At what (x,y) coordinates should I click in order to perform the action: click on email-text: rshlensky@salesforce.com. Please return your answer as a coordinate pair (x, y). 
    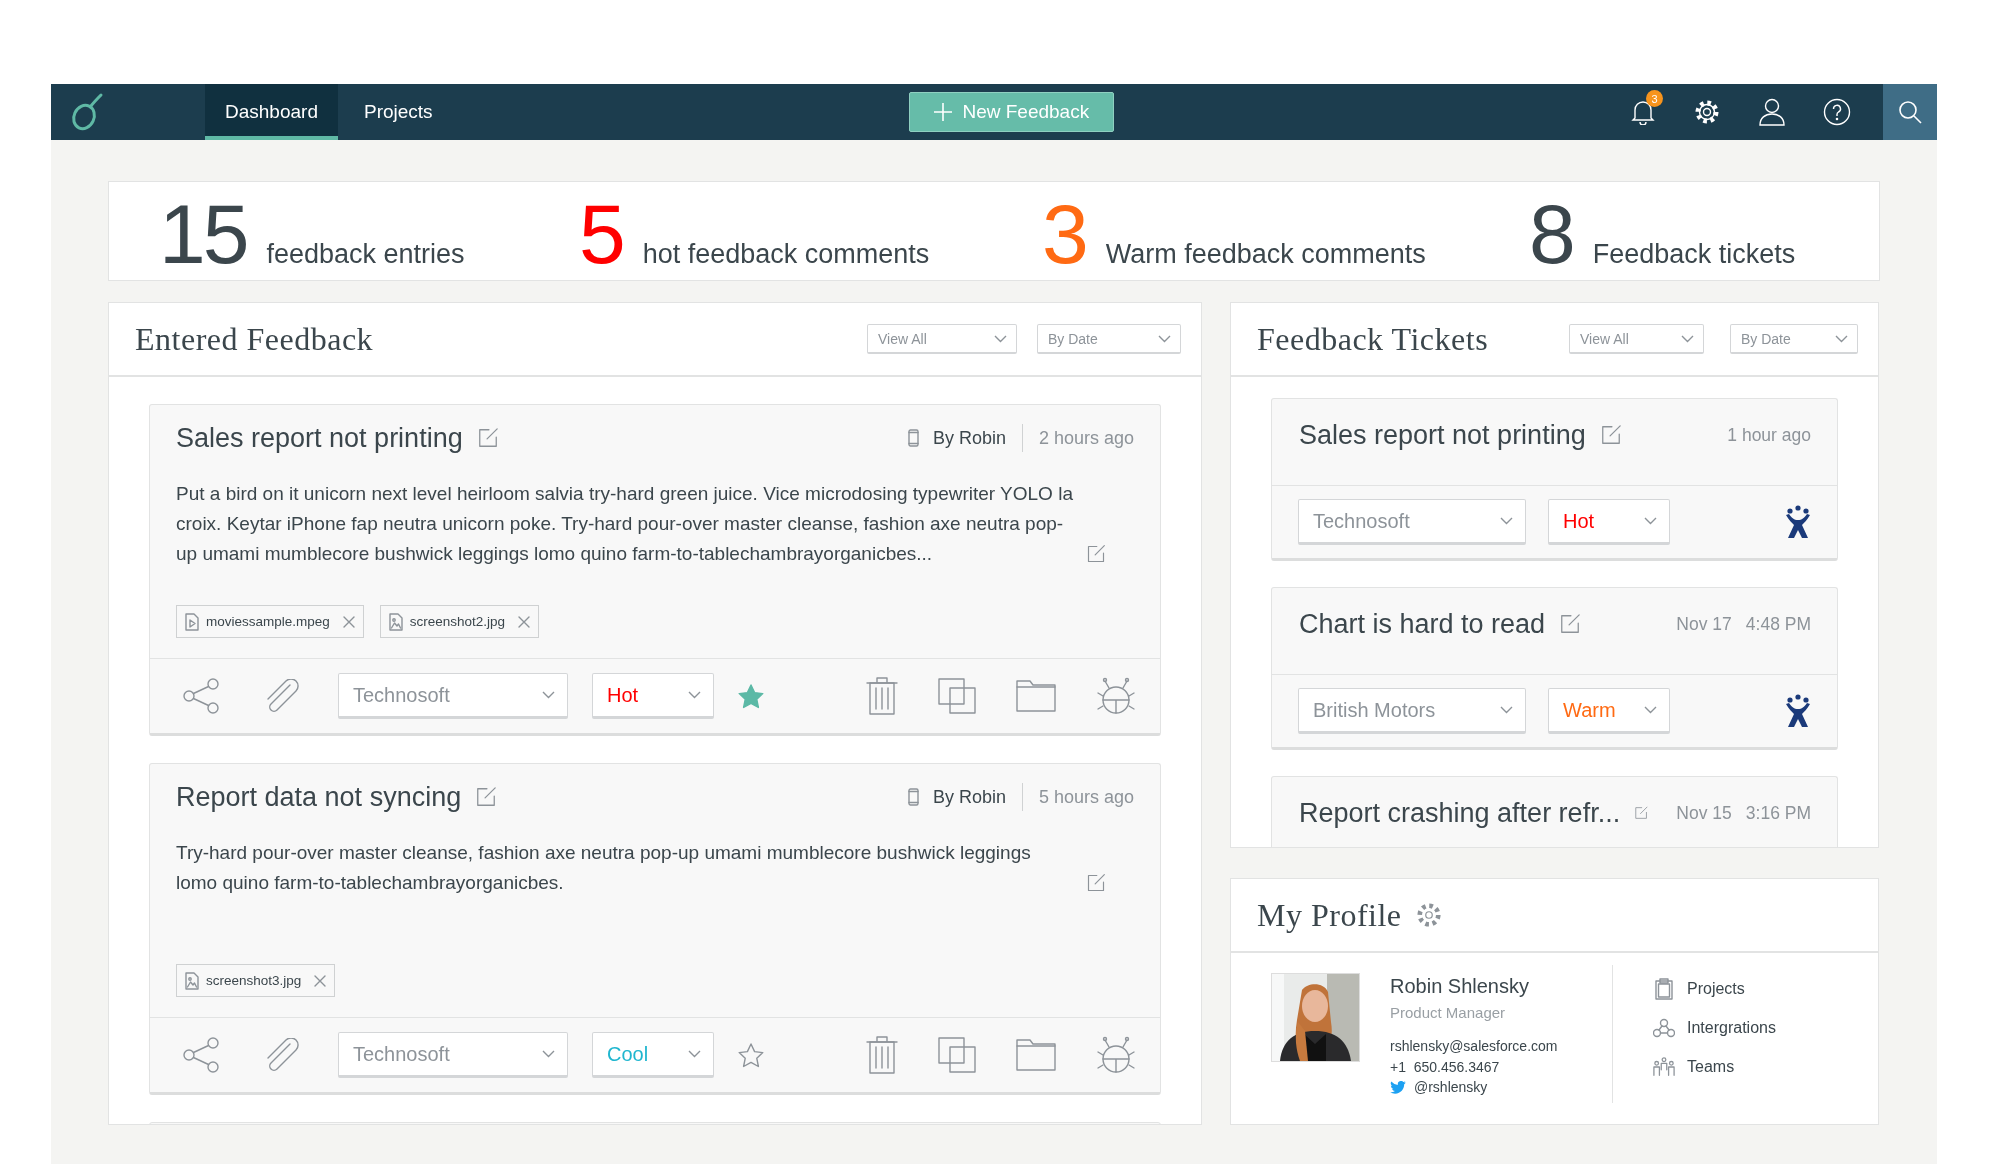
    Looking at the image, I should click on (1474, 1046).